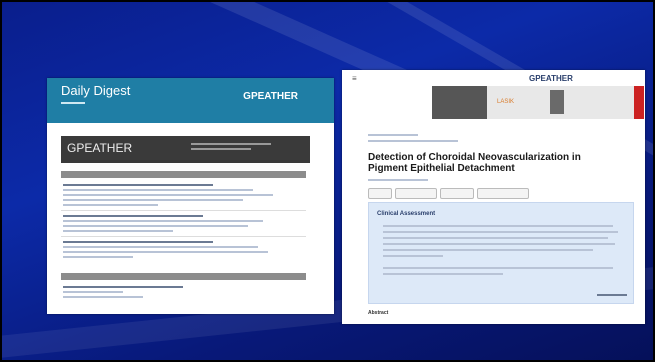  I want to click on article-authors, so click(398, 180).